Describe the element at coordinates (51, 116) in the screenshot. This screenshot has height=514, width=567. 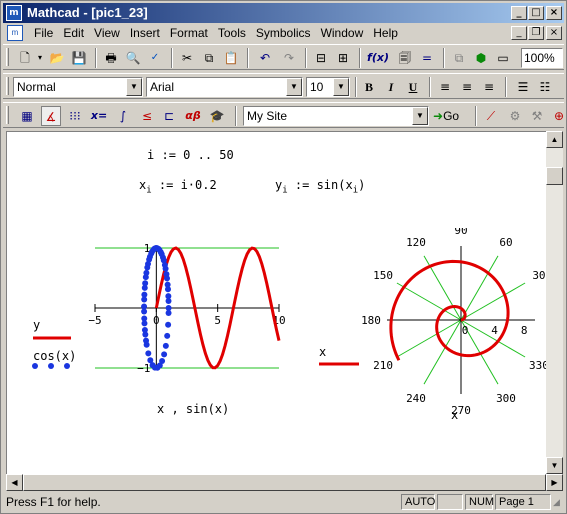
I see `graph-toolbar-icon: ∡` at that location.